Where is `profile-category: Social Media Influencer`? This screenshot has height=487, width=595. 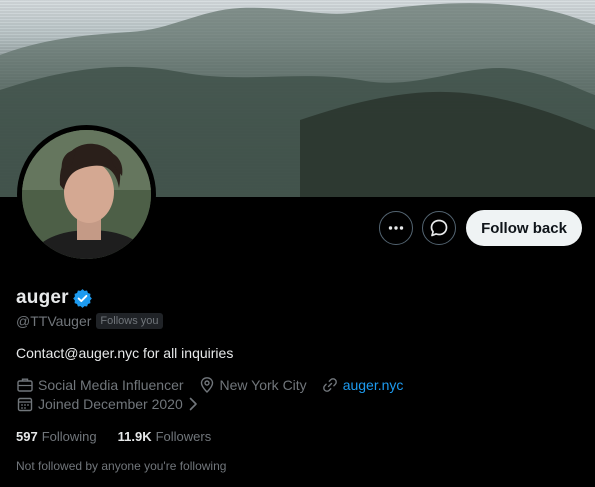
profile-category: Social Media Influencer is located at coordinates (111, 385).